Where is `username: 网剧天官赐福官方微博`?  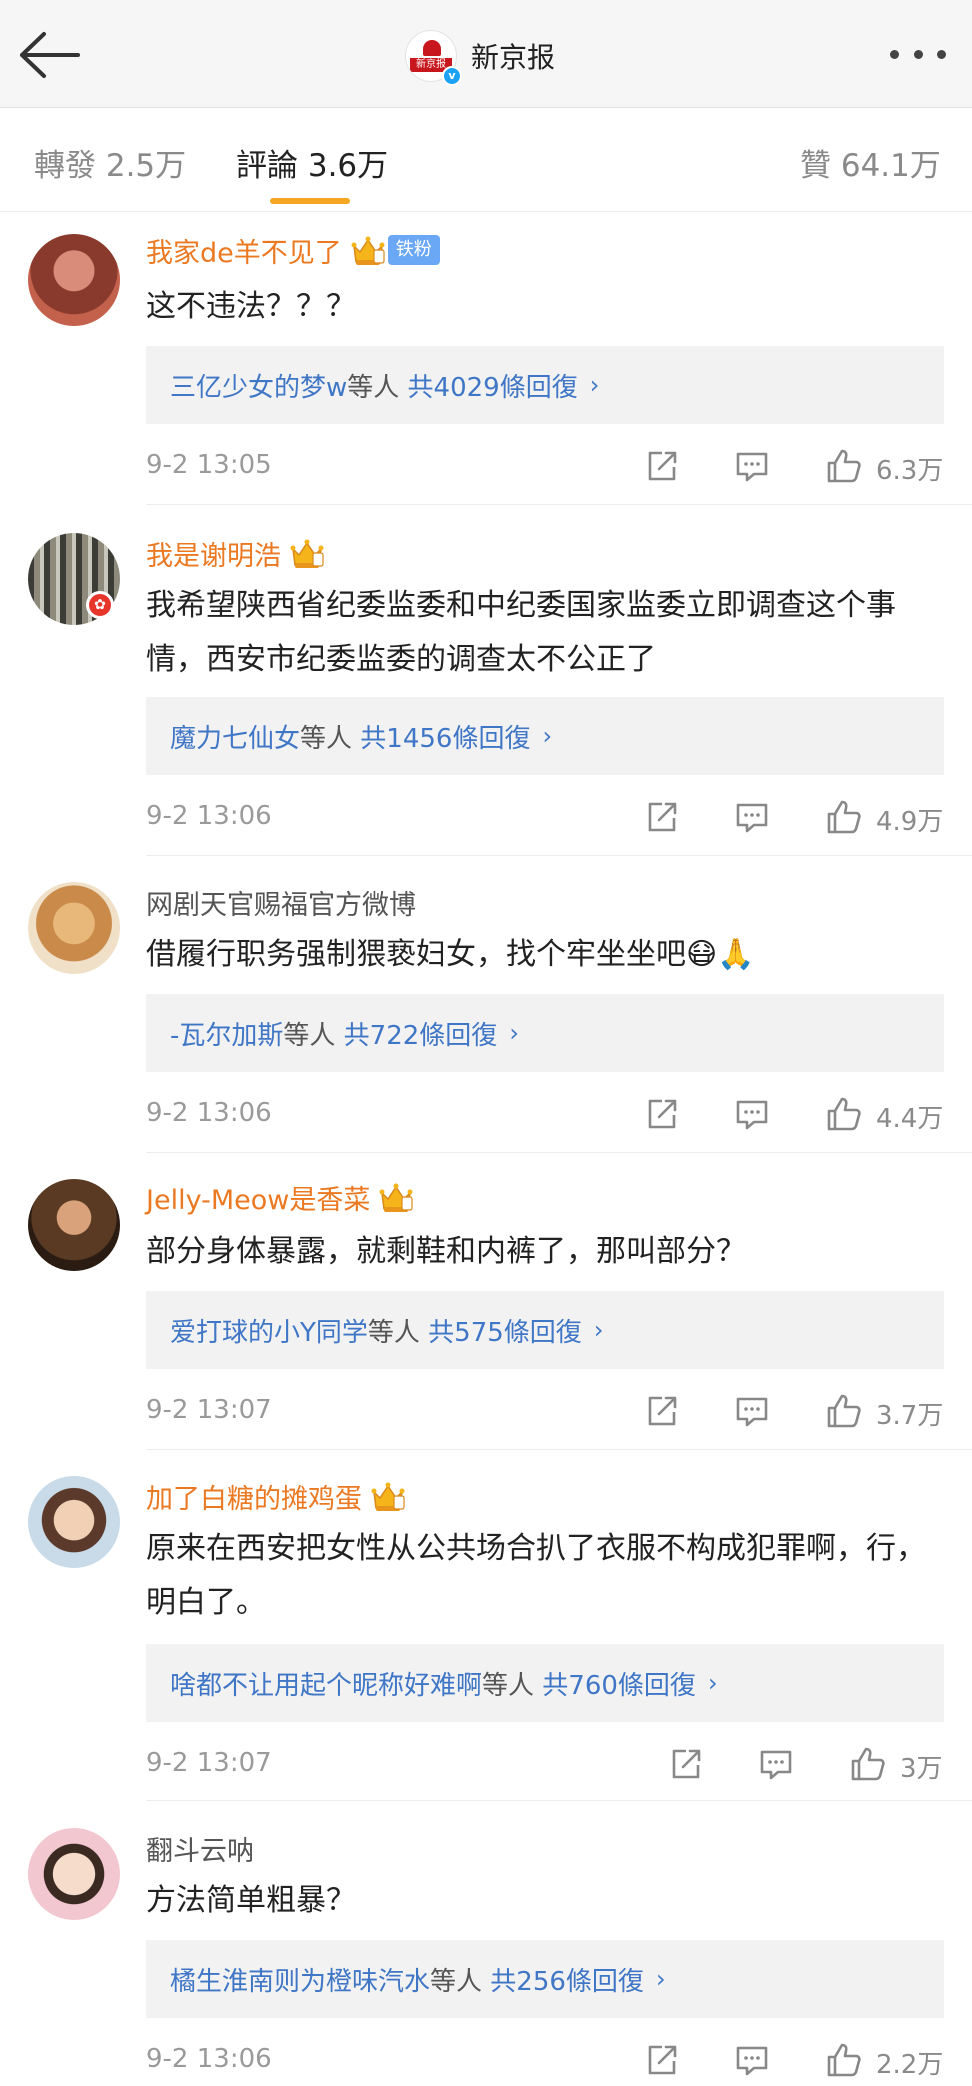 username: 网剧天官赐福官方微博 is located at coordinates (281, 902).